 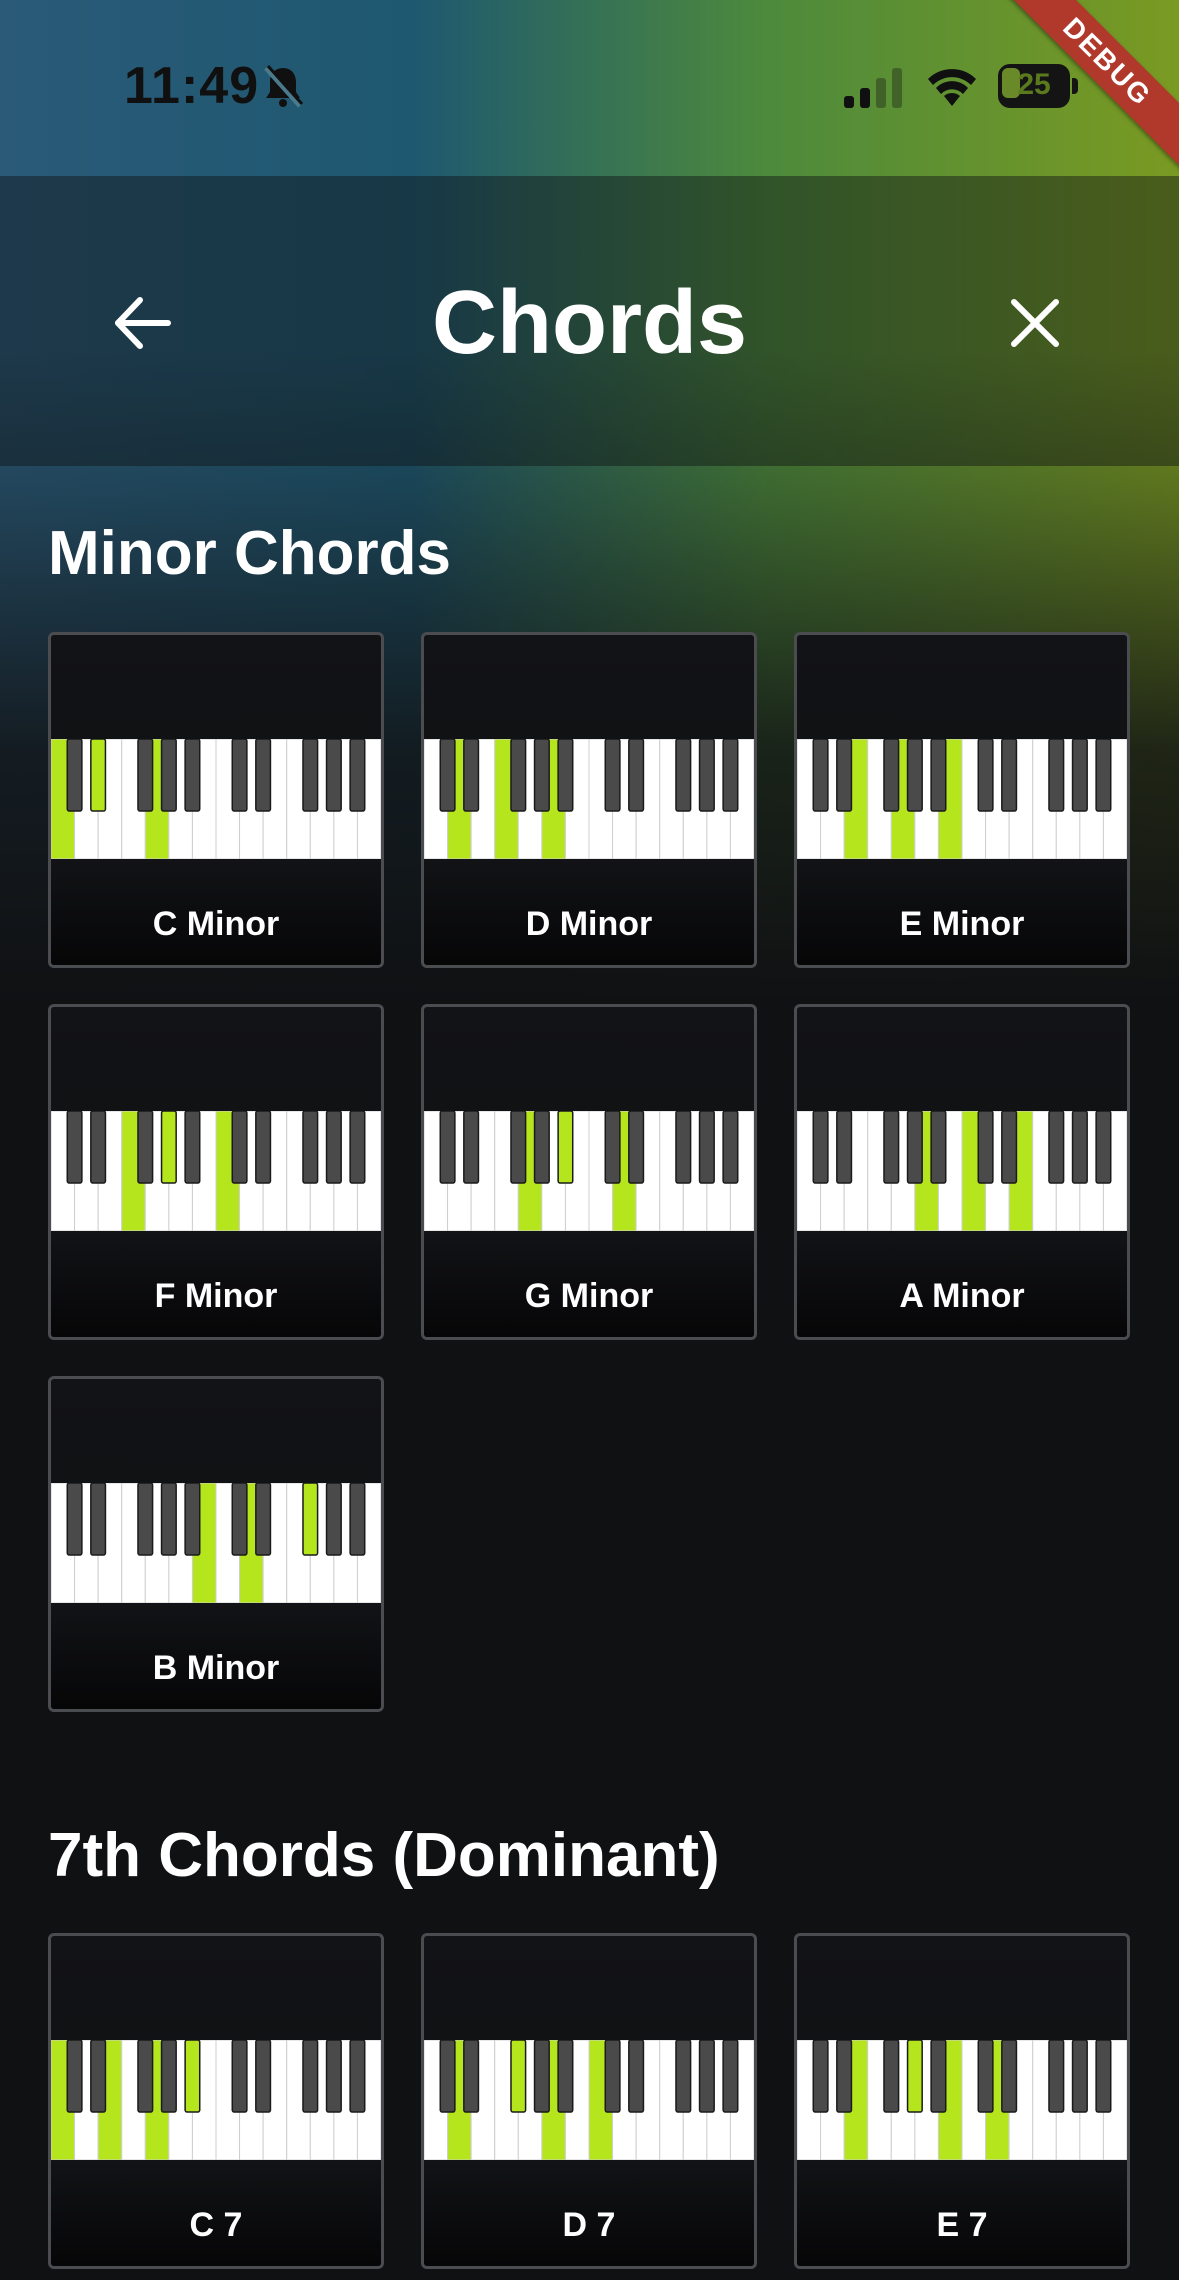 What do you see at coordinates (589, 321) in the screenshot?
I see `app-bar: Chords` at bounding box center [589, 321].